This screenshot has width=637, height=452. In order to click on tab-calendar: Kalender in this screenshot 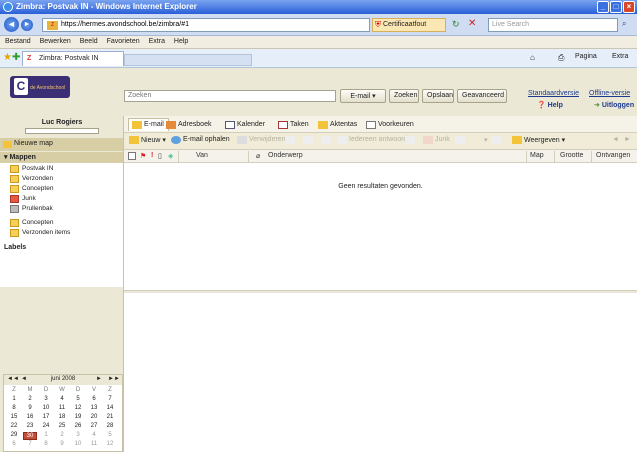, I will do `click(245, 124)`.